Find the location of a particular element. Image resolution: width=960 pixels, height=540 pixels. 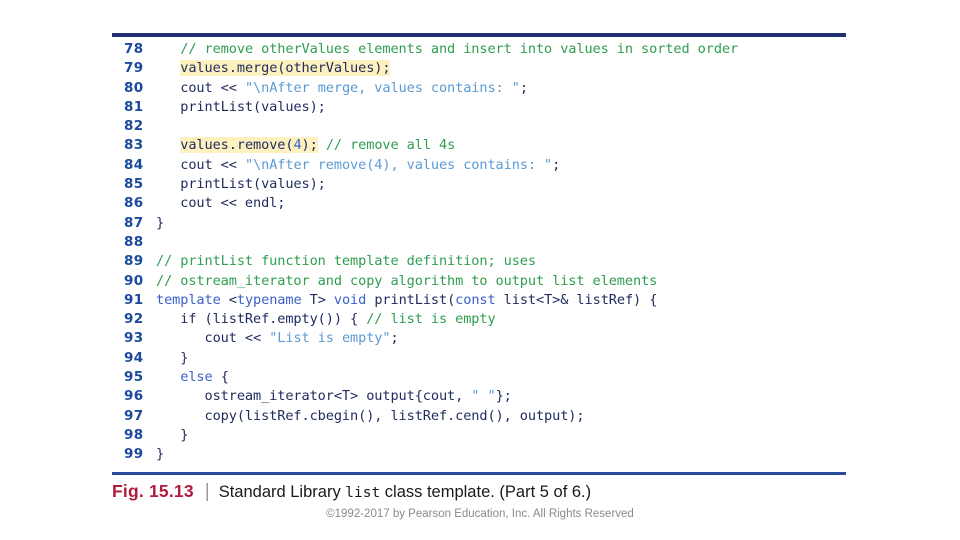

line-number: 87 is located at coordinates (134, 222).